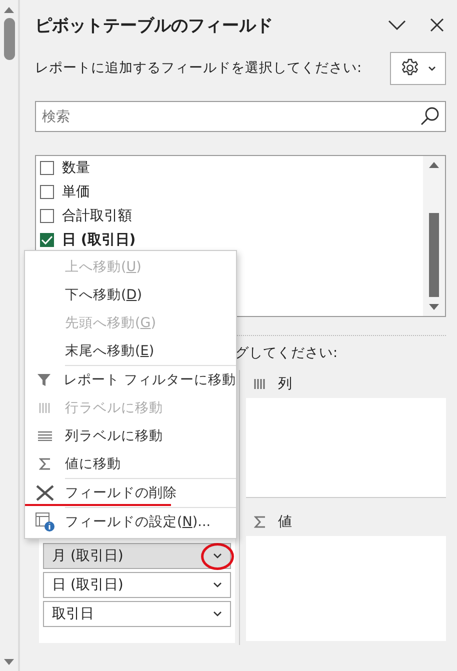 This screenshot has height=671, width=457. What do you see at coordinates (154, 25) in the screenshot?
I see `panel-title: ピボットテーブルのフィールド` at bounding box center [154, 25].